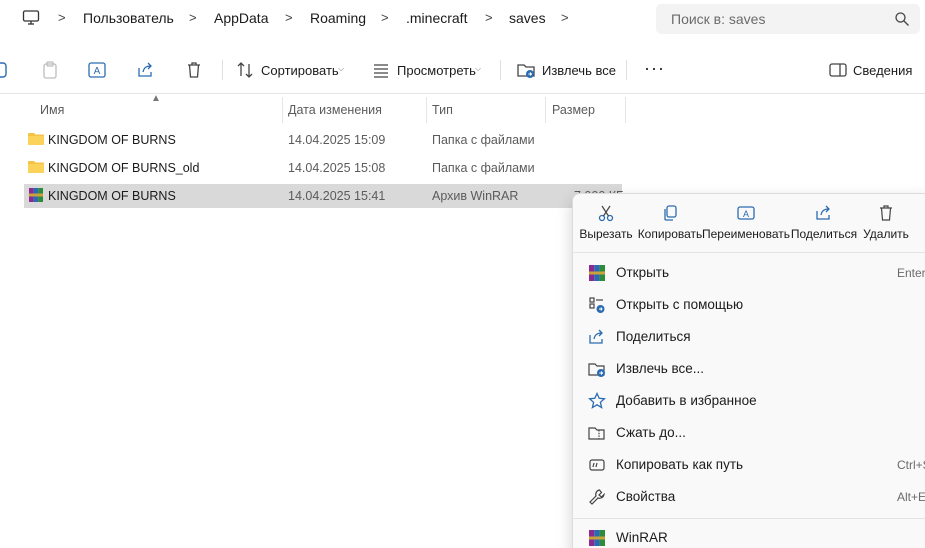  What do you see at coordinates (52, 110) in the screenshot?
I see `column-header-name: Имя` at bounding box center [52, 110].